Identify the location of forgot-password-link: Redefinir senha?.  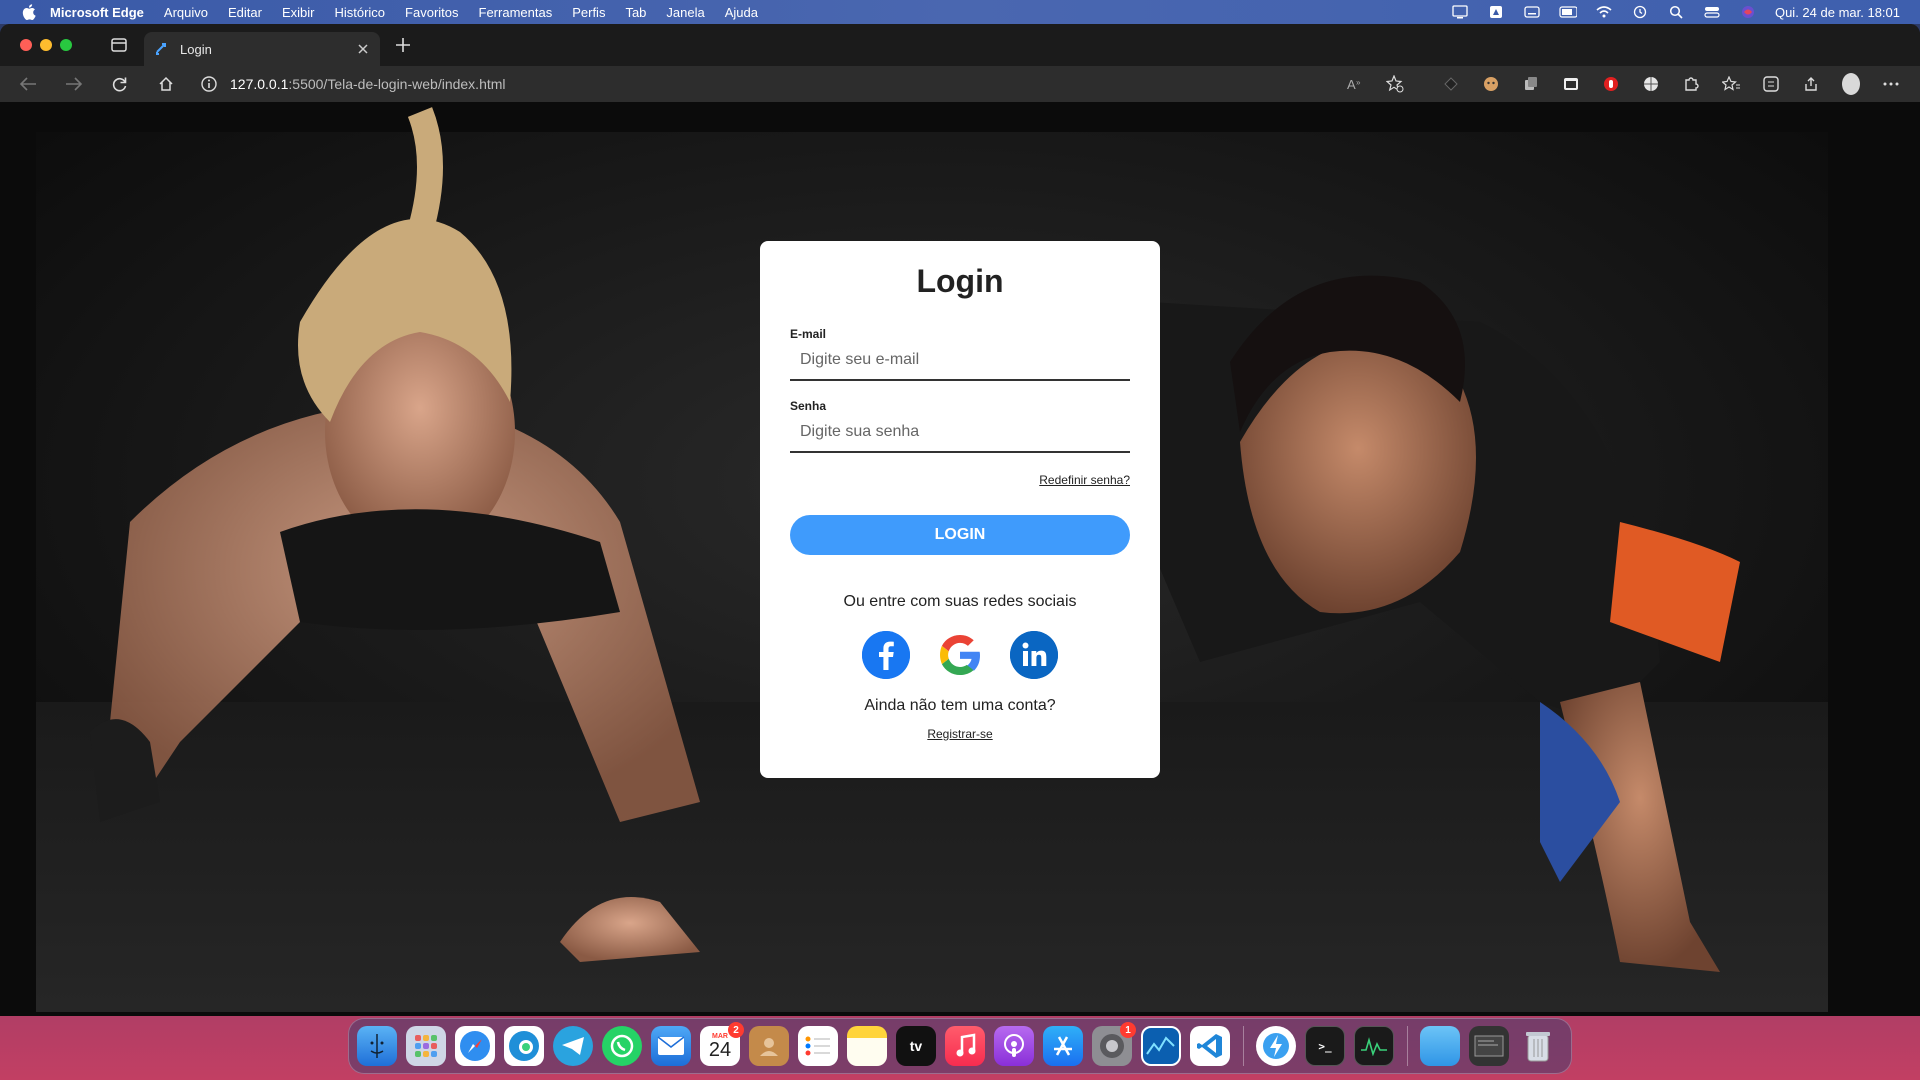
(1084, 480).